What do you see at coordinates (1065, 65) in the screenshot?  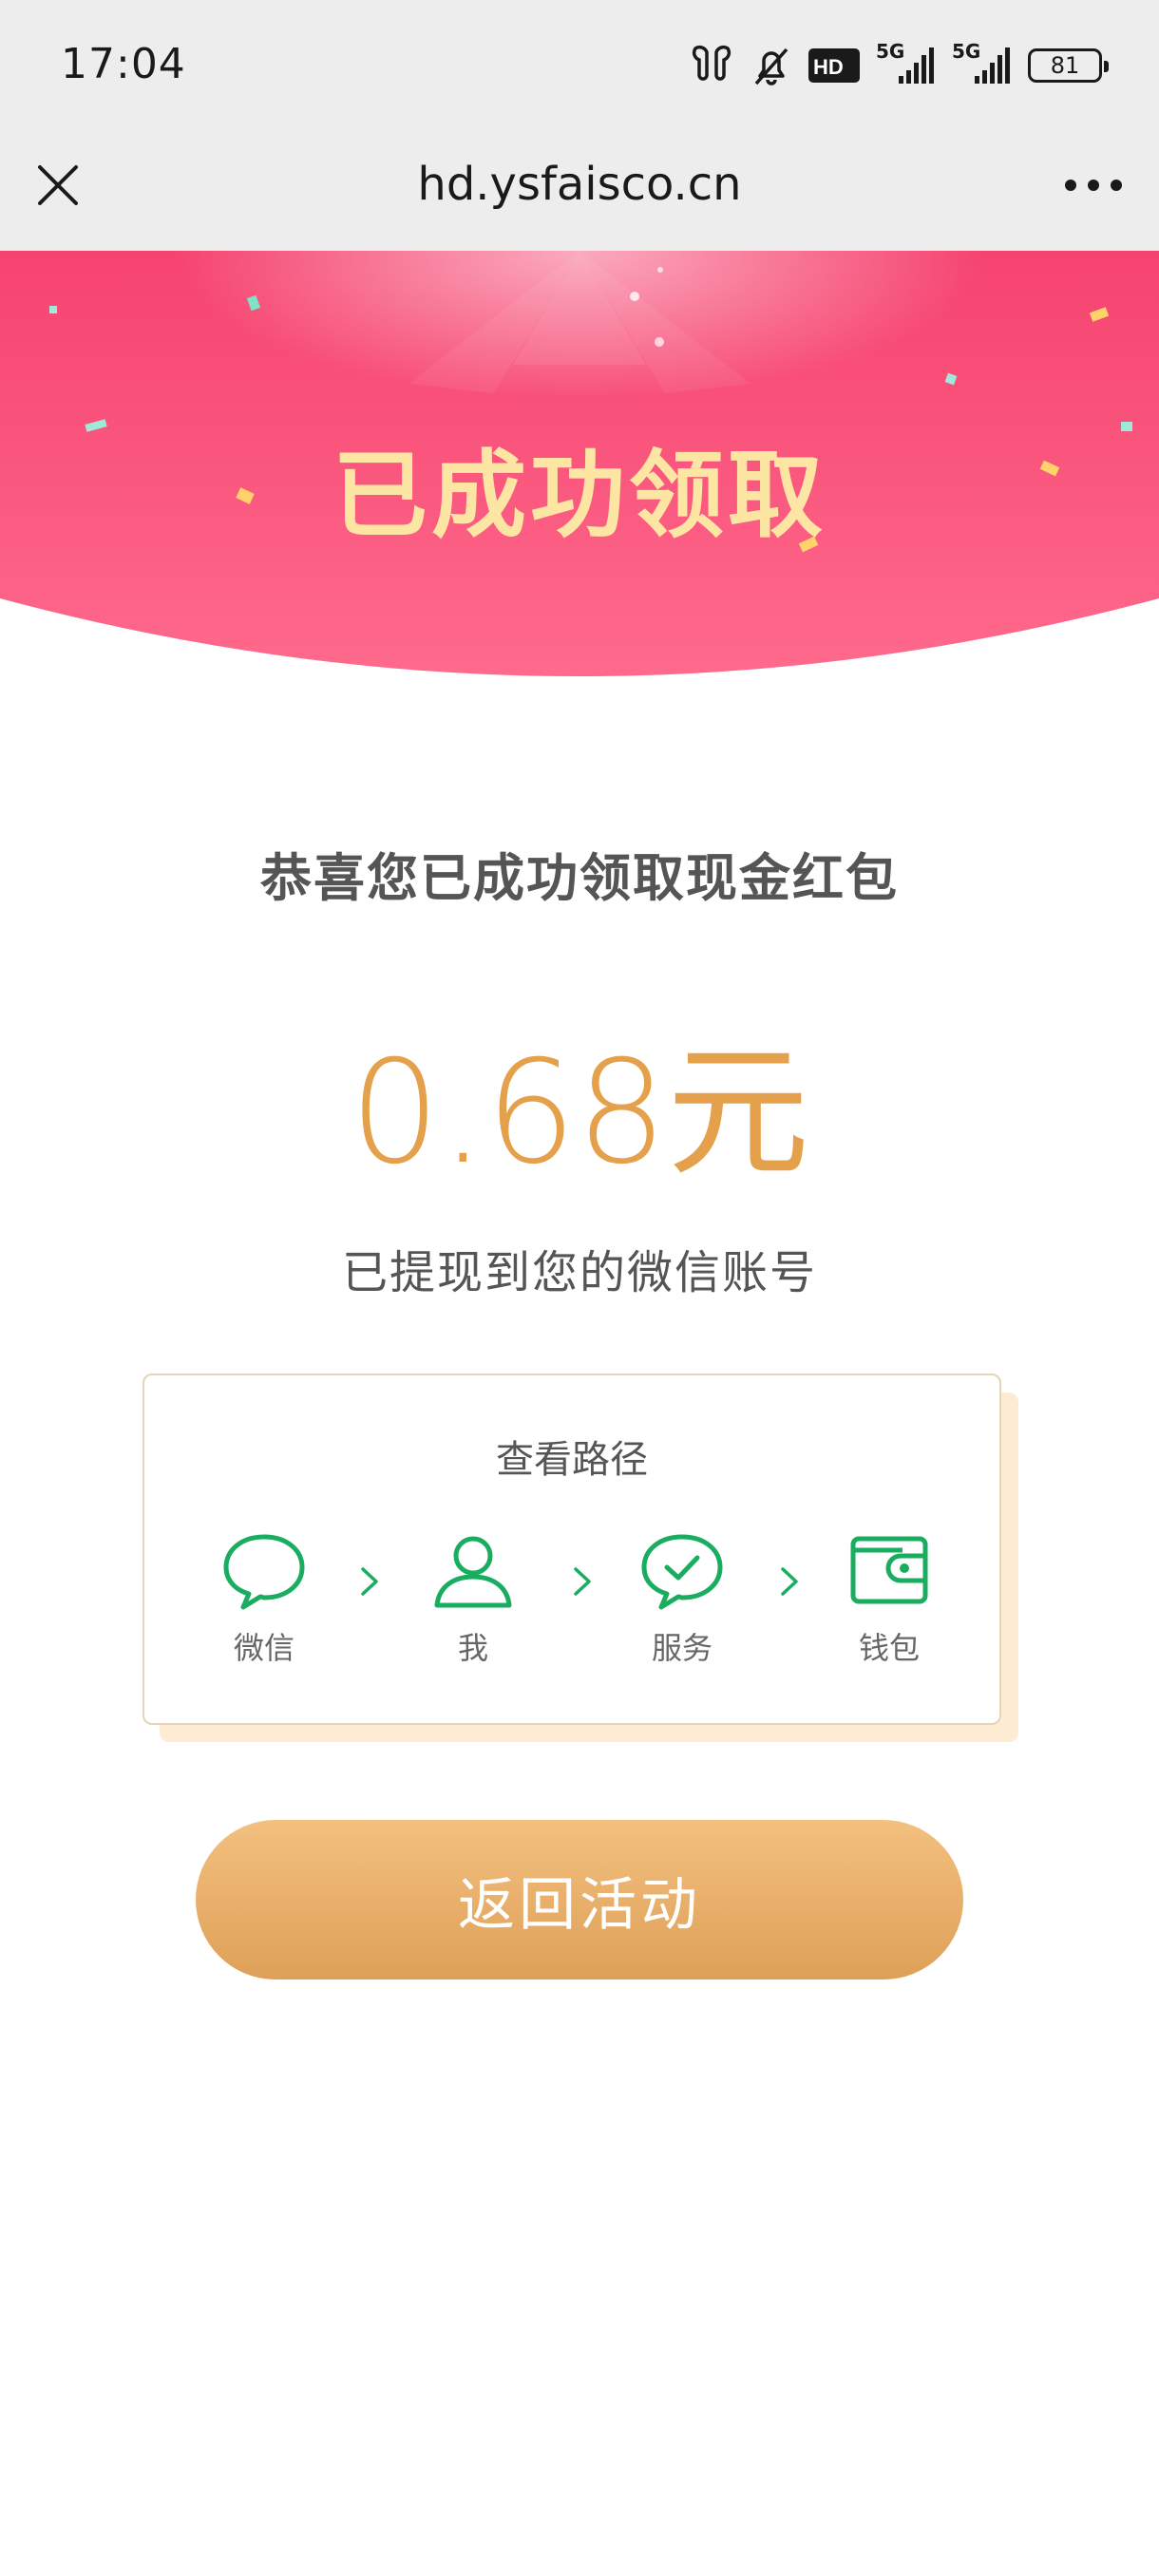 I see `battery-level: 81` at bounding box center [1065, 65].